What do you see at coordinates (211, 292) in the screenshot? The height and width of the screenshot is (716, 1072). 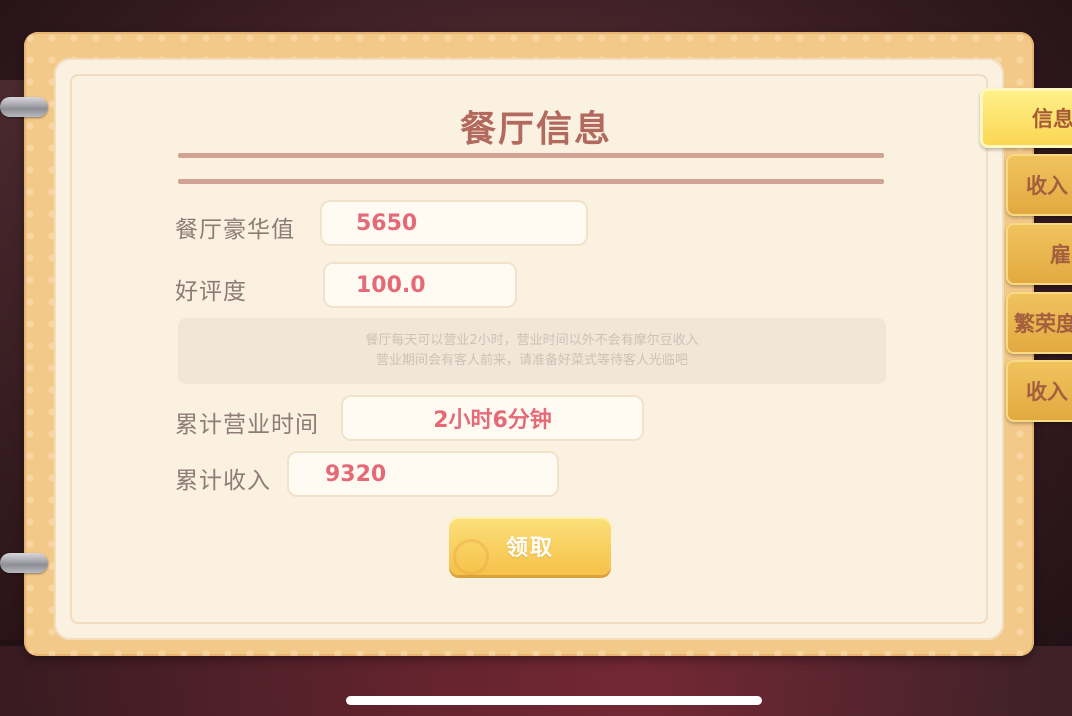 I see `rating-label: 好评度` at bounding box center [211, 292].